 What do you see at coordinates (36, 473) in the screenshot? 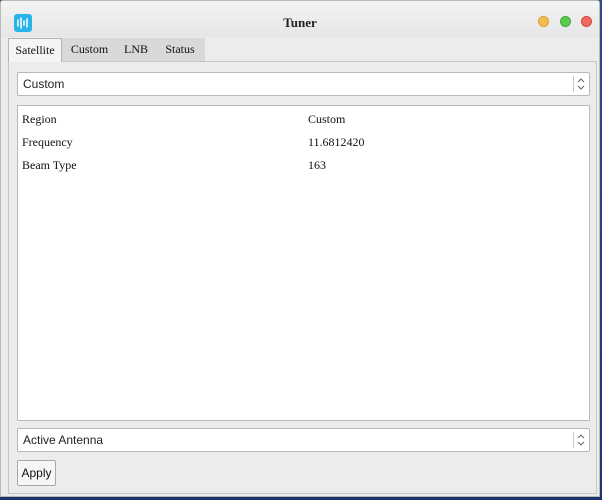
I see `apply-button: Apply` at bounding box center [36, 473].